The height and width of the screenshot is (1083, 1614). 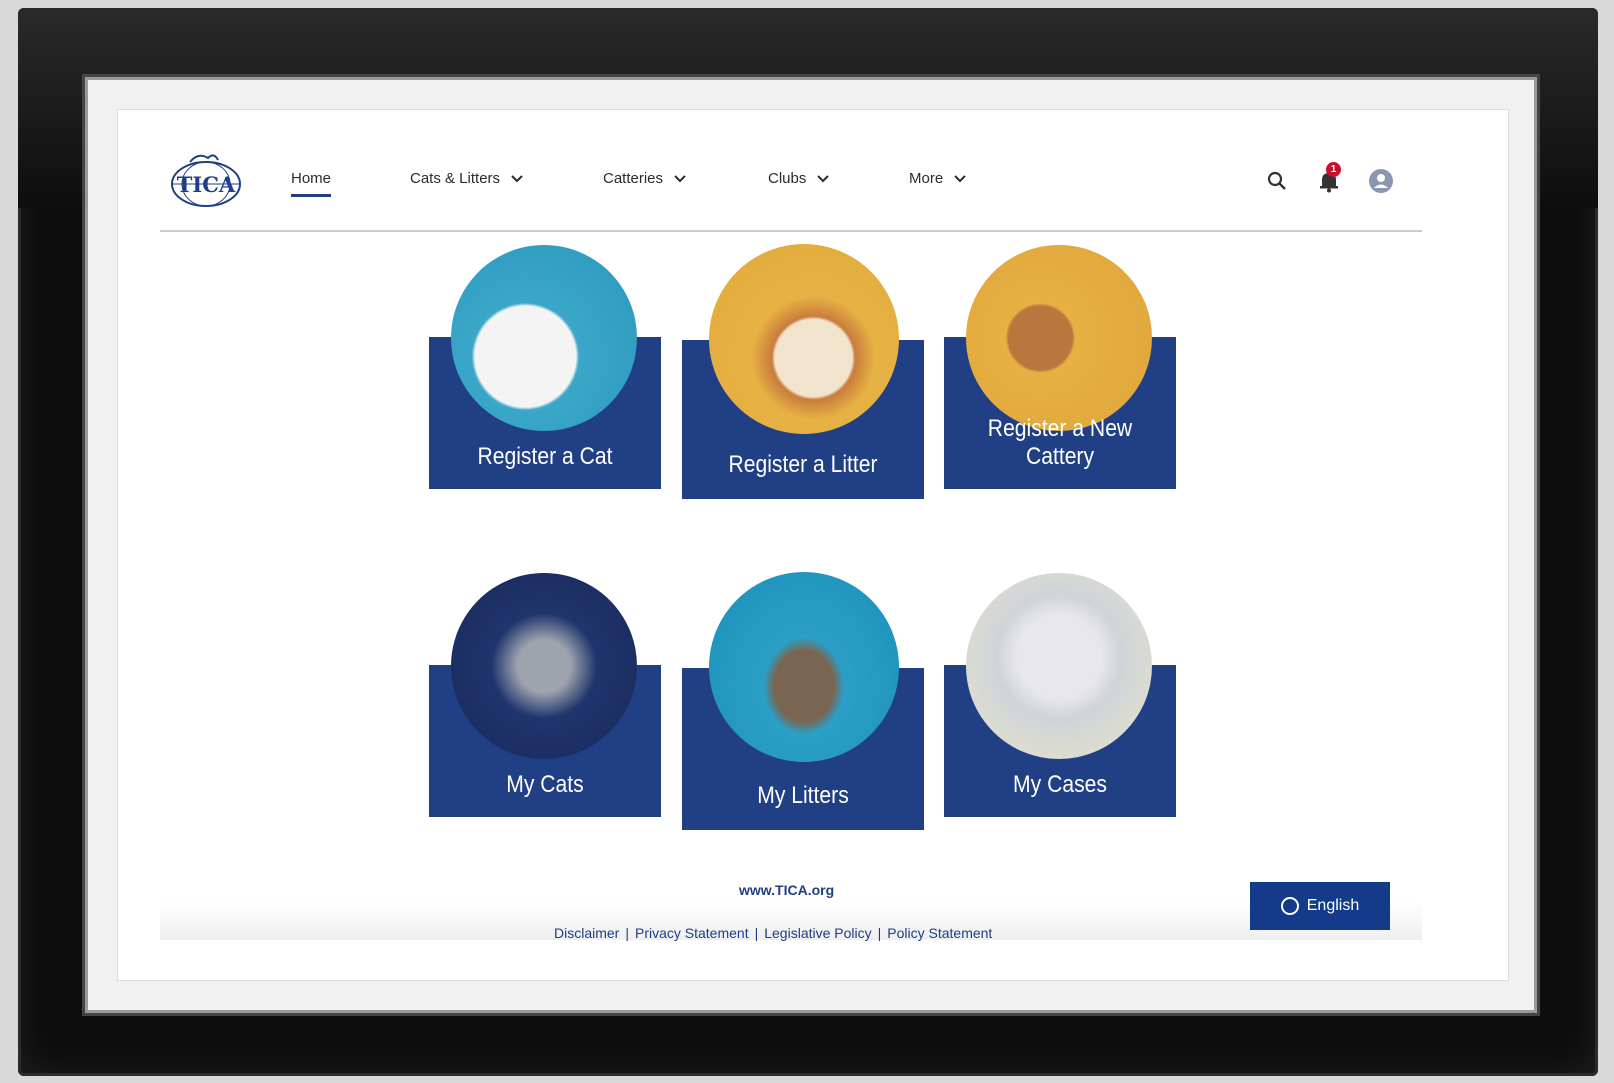 I want to click on register-litter-tile: Register a Litter, so click(x=803, y=371).